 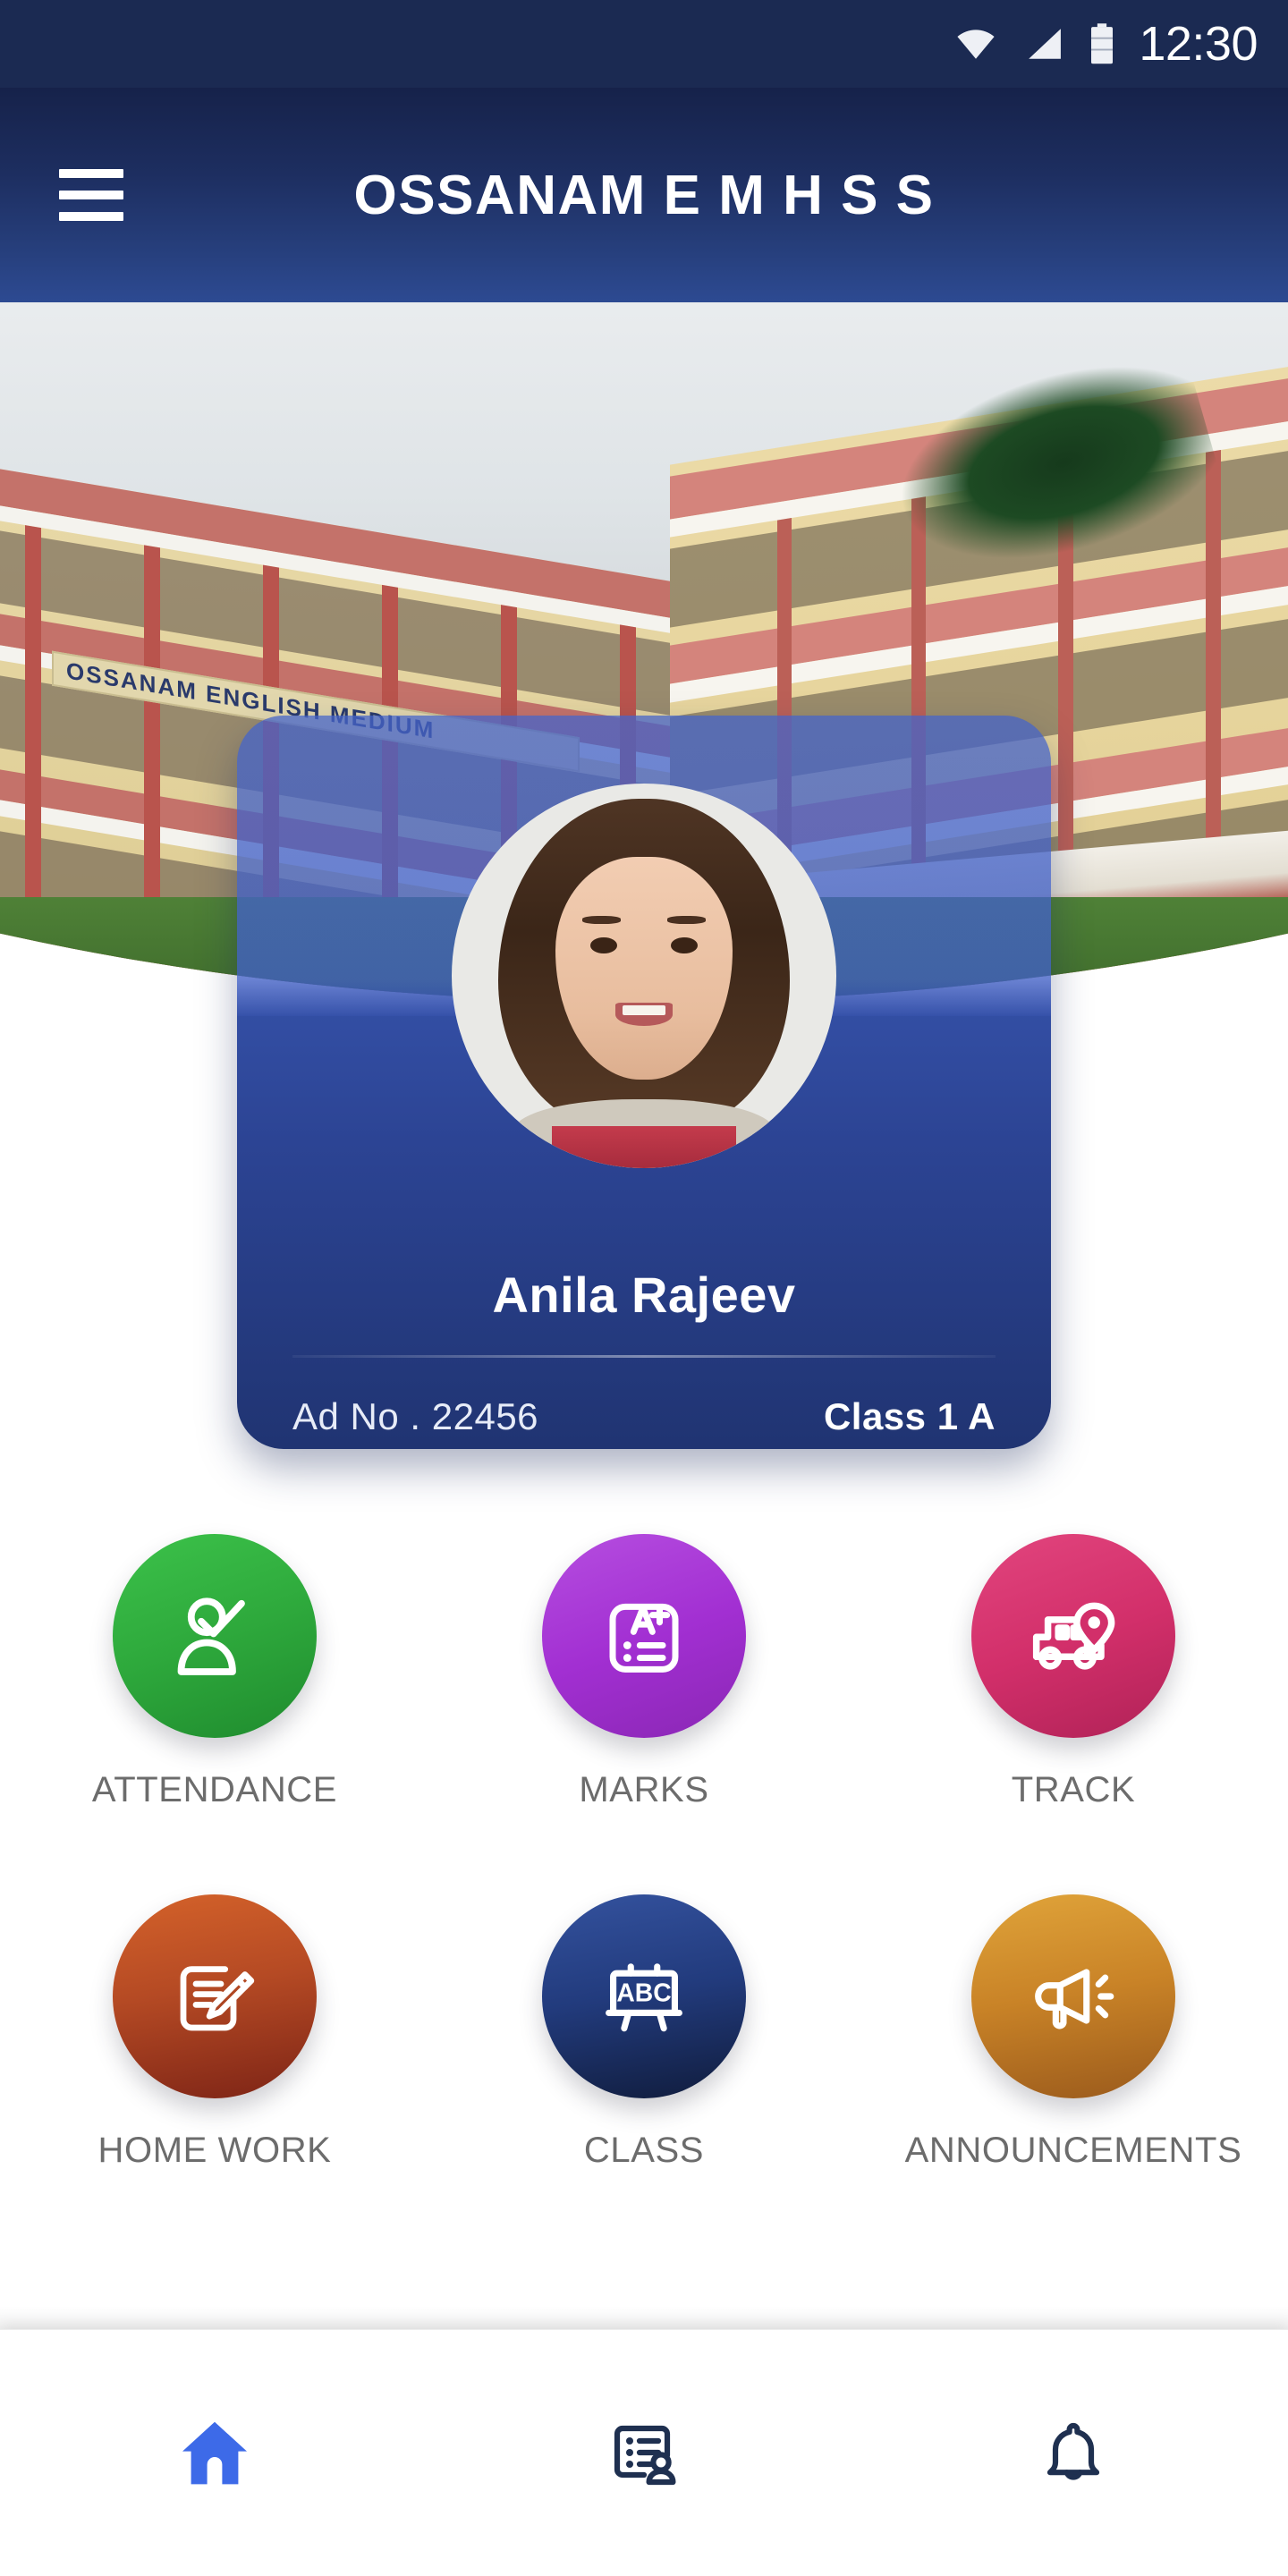 I want to click on shortcut-track: TRACK, so click(x=1073, y=1673).